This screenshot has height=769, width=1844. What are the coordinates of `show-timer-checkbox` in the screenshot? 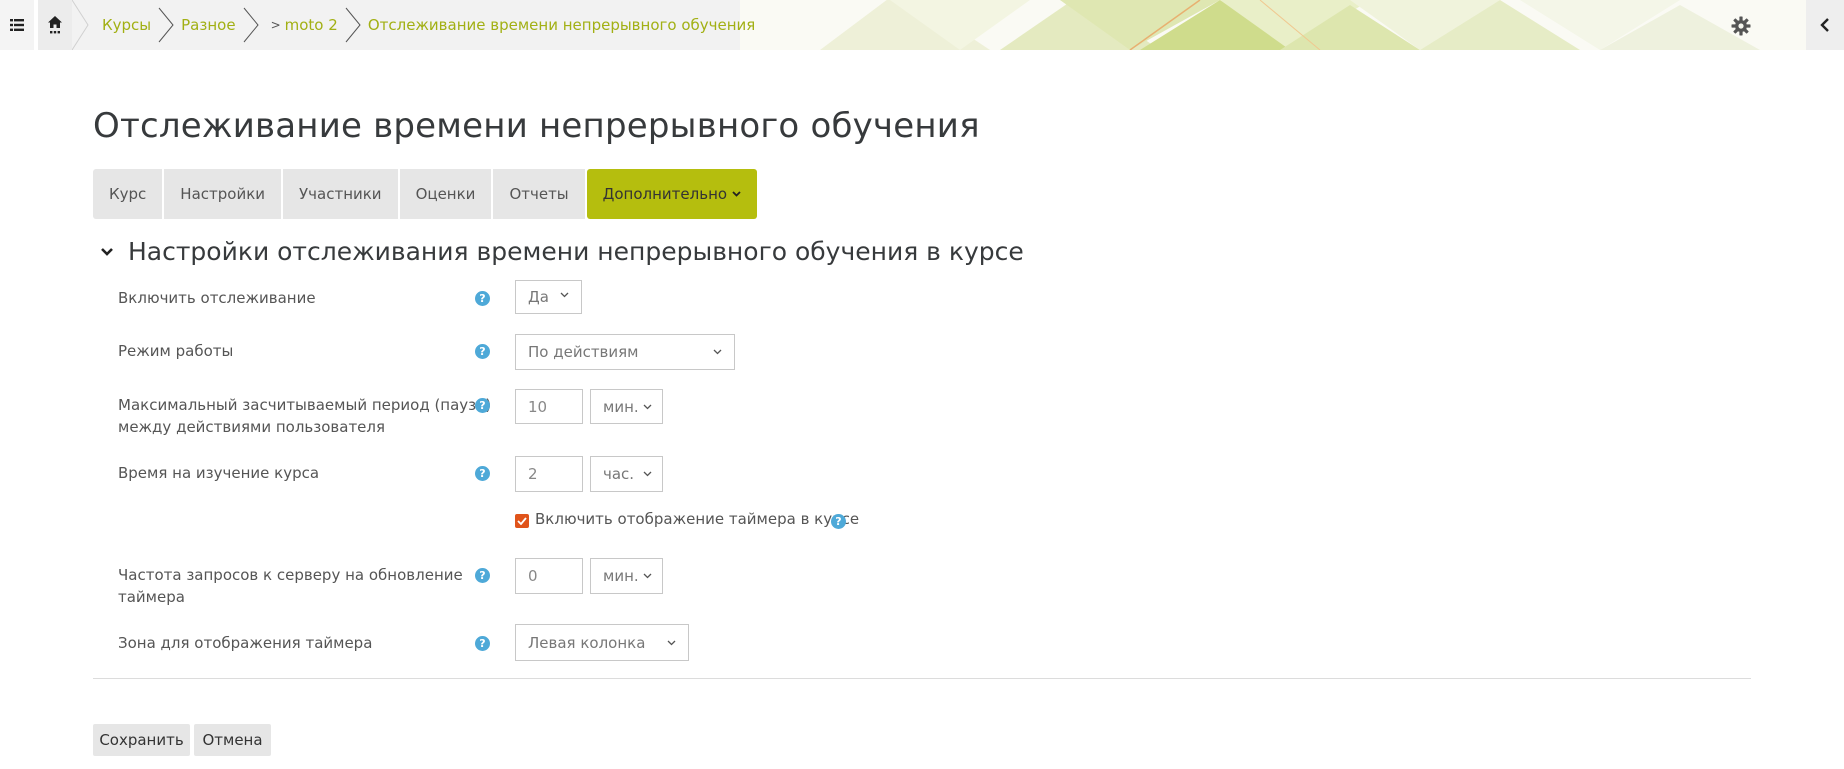 It's located at (522, 521).